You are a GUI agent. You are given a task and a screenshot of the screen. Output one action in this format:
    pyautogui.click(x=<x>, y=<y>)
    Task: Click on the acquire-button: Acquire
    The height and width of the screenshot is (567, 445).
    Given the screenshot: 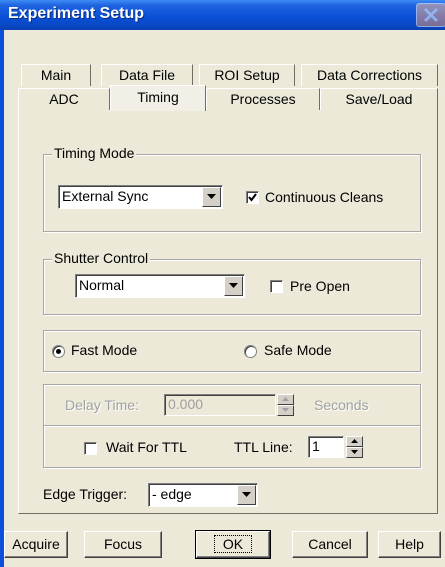 What is the action you would take?
    pyautogui.click(x=36, y=544)
    